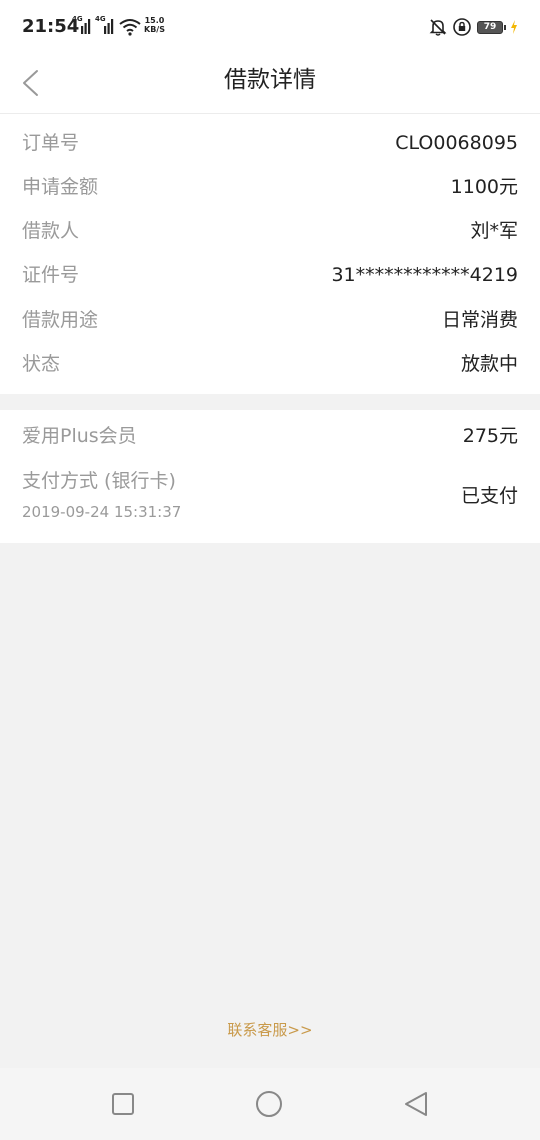  I want to click on page-title: 借款详情, so click(270, 80).